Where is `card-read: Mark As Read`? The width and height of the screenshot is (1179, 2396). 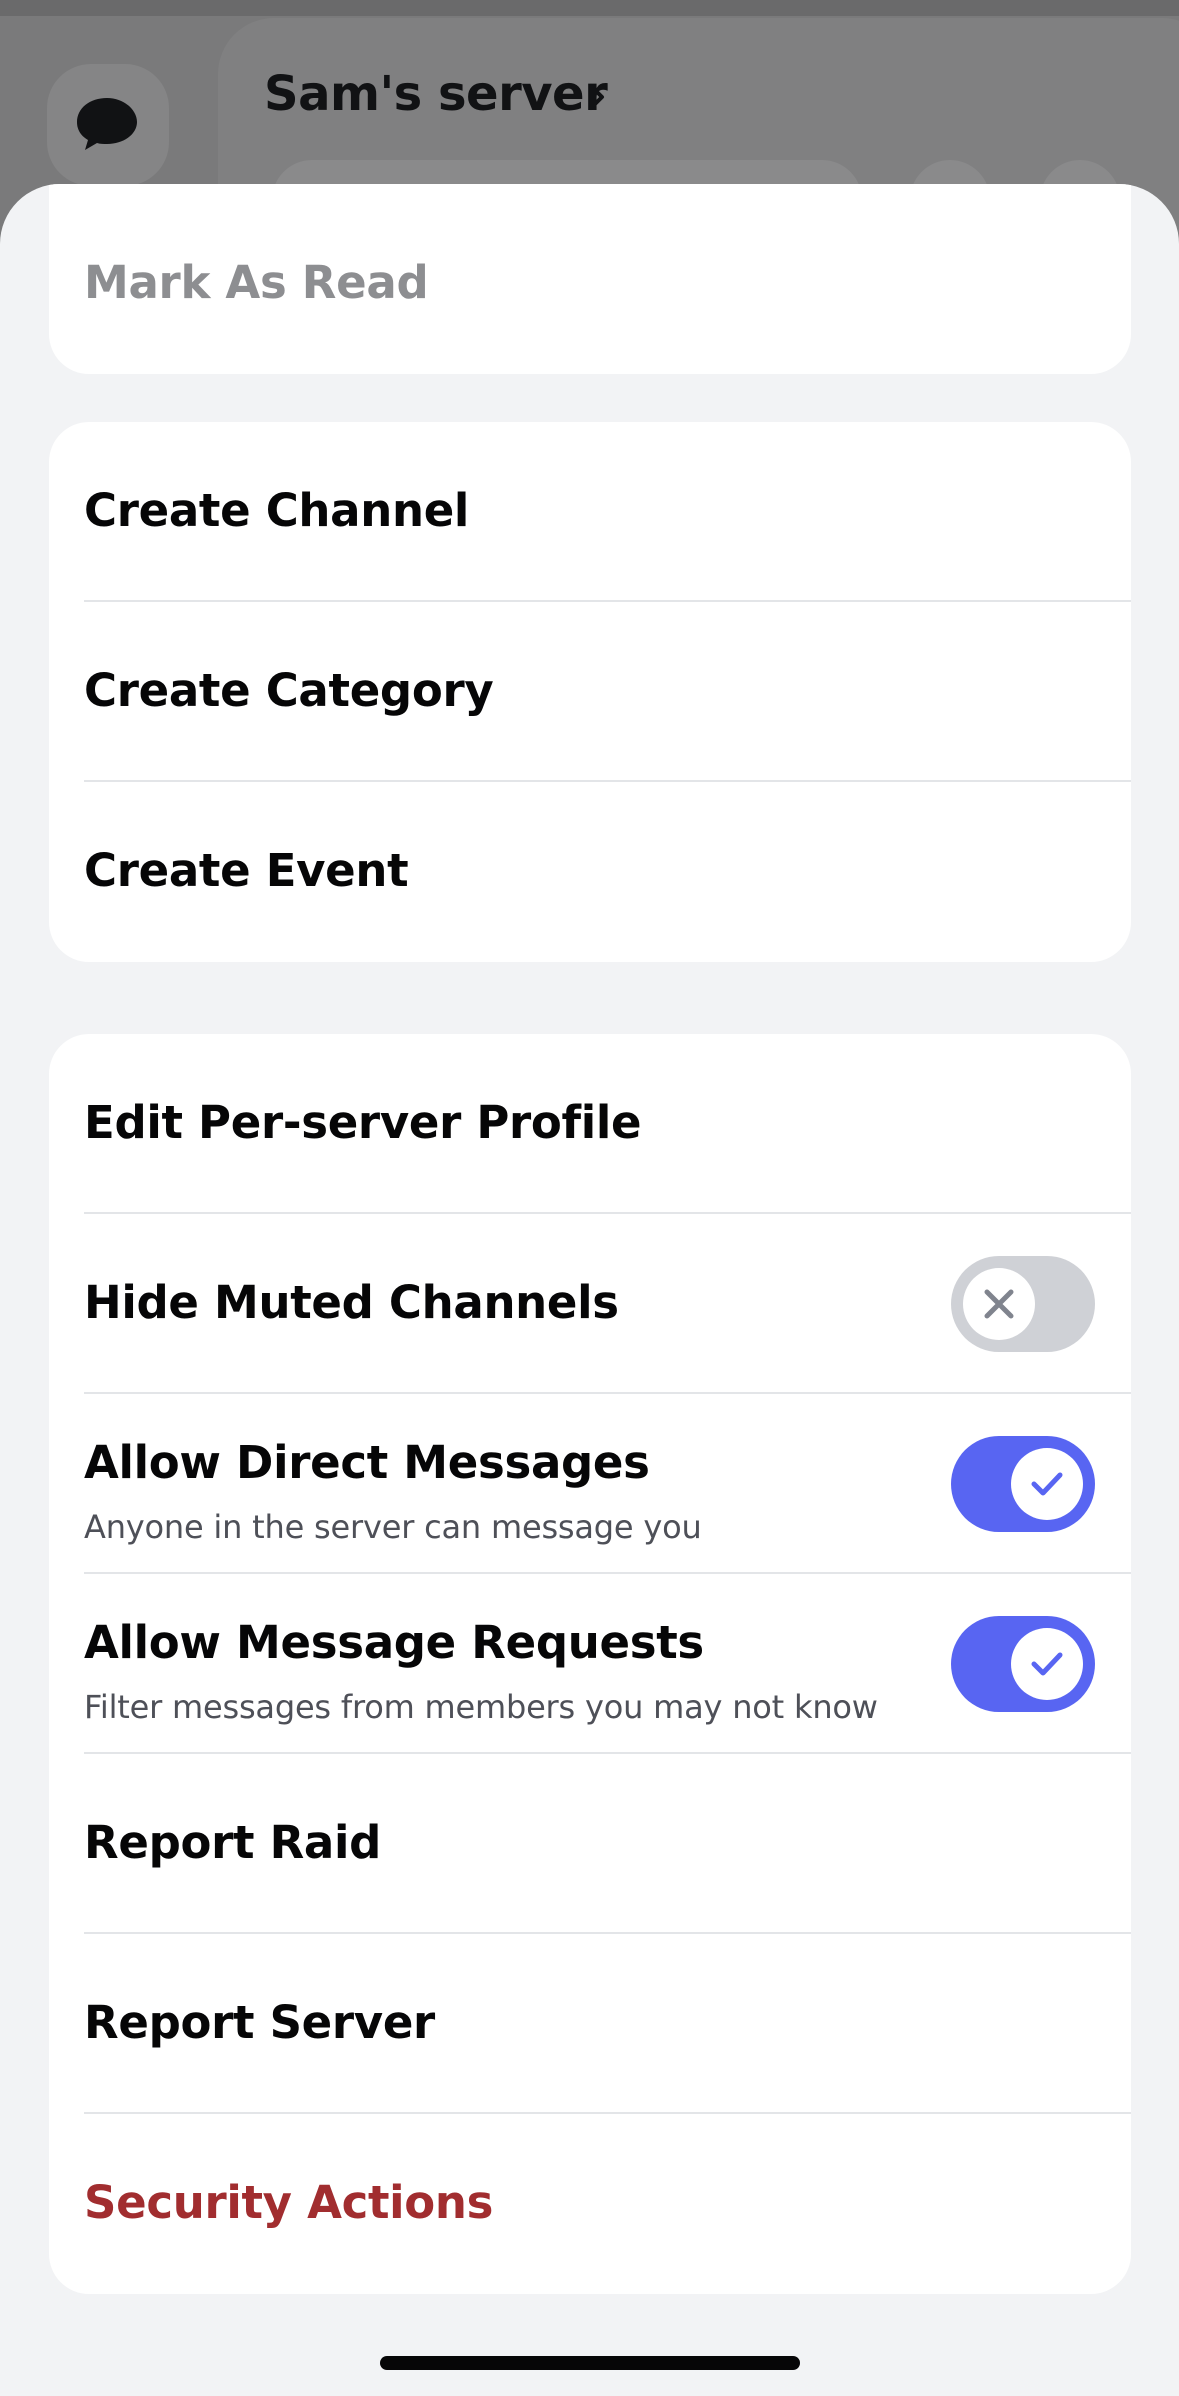
card-read: Mark As Read is located at coordinates (590, 279).